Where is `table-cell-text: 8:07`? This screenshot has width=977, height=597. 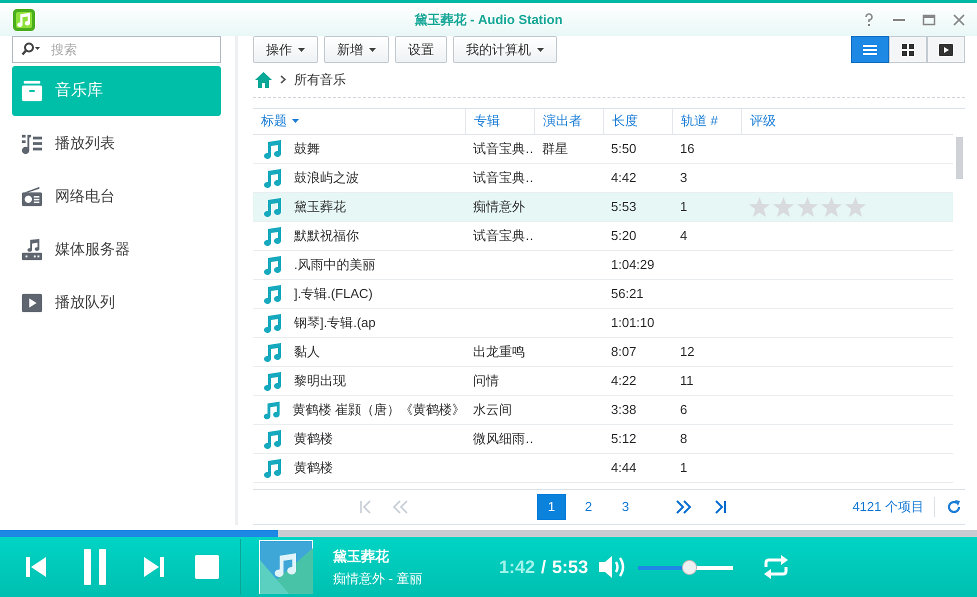
table-cell-text: 8:07 is located at coordinates (623, 351).